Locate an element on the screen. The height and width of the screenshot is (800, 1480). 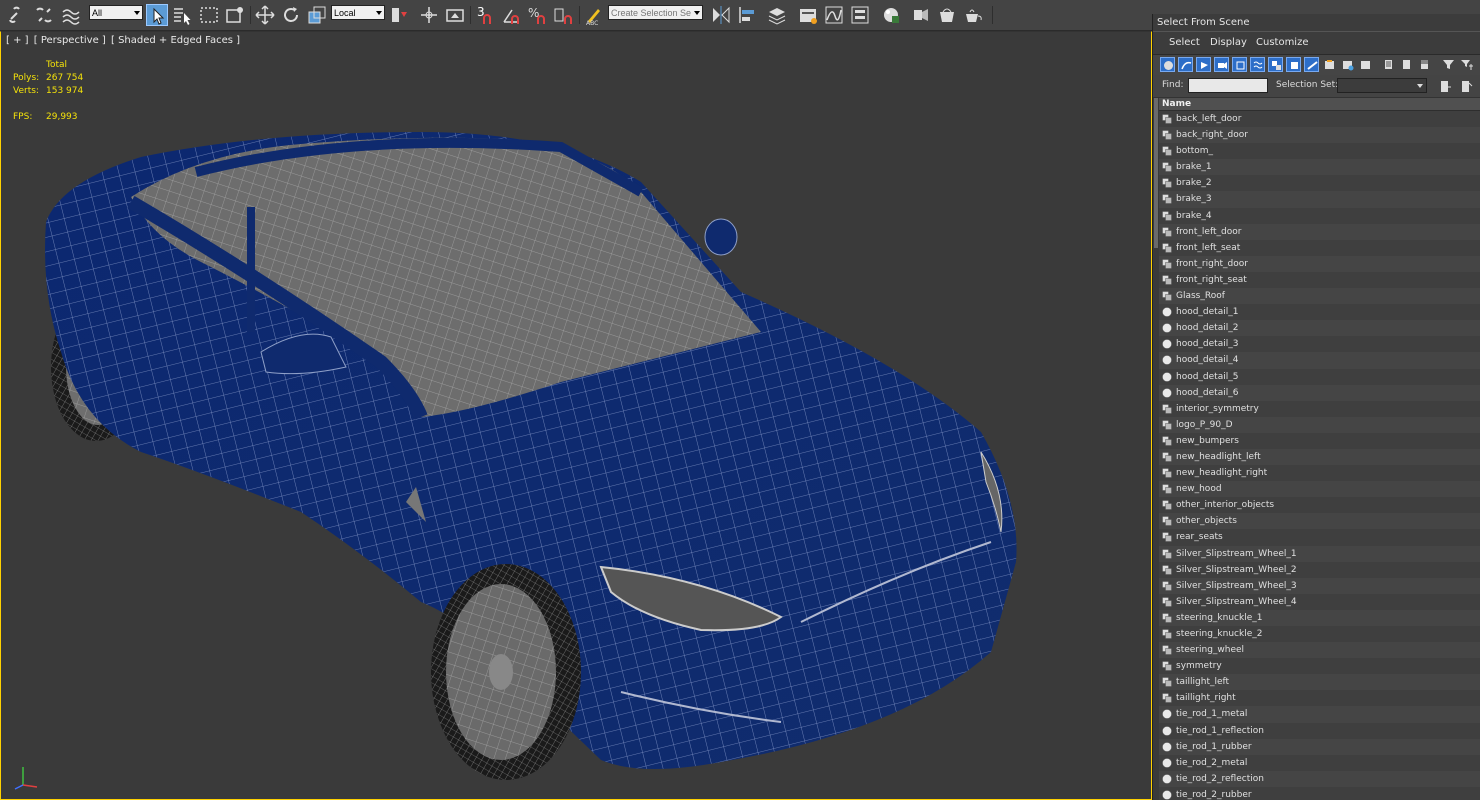
selection-filter-dropdown: All is located at coordinates (116, 12).